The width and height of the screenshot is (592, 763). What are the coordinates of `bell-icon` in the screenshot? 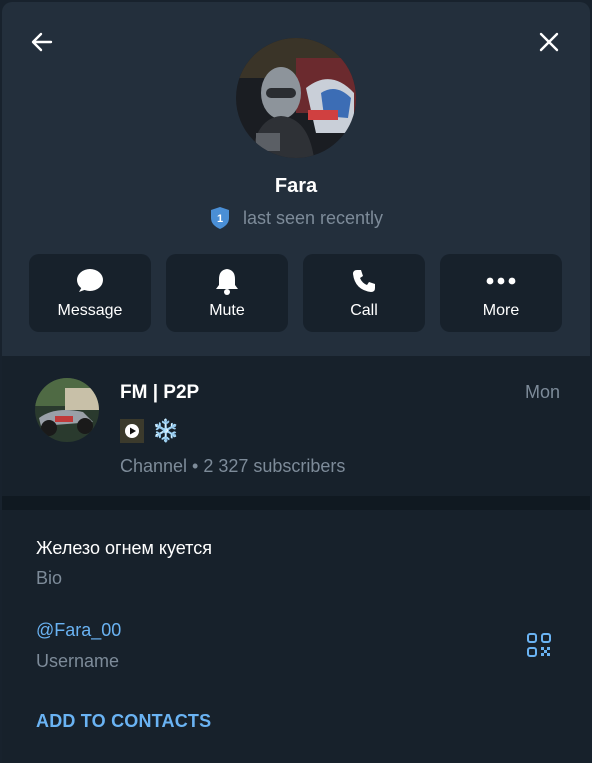 It's located at (227, 282).